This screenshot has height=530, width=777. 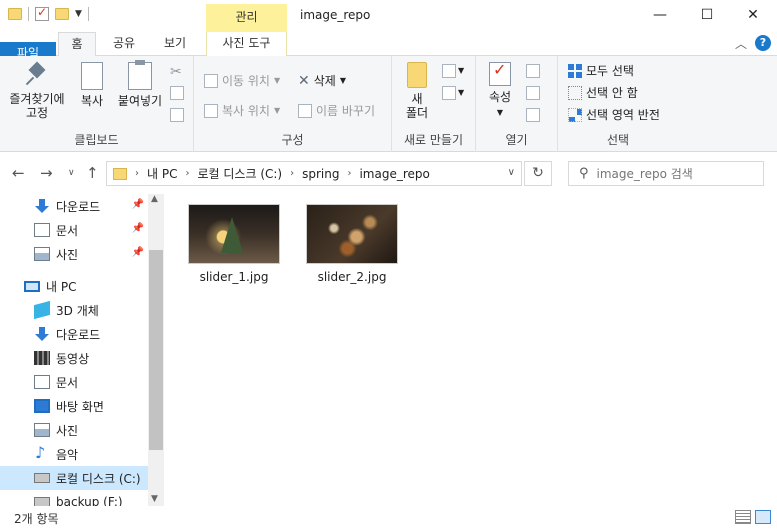 I want to click on organize-group: 이동 위치 ▼ 복사 위치 ▼ ✕ 삭제 ▼ 이름 바꾸기 구성, so click(x=293, y=104).